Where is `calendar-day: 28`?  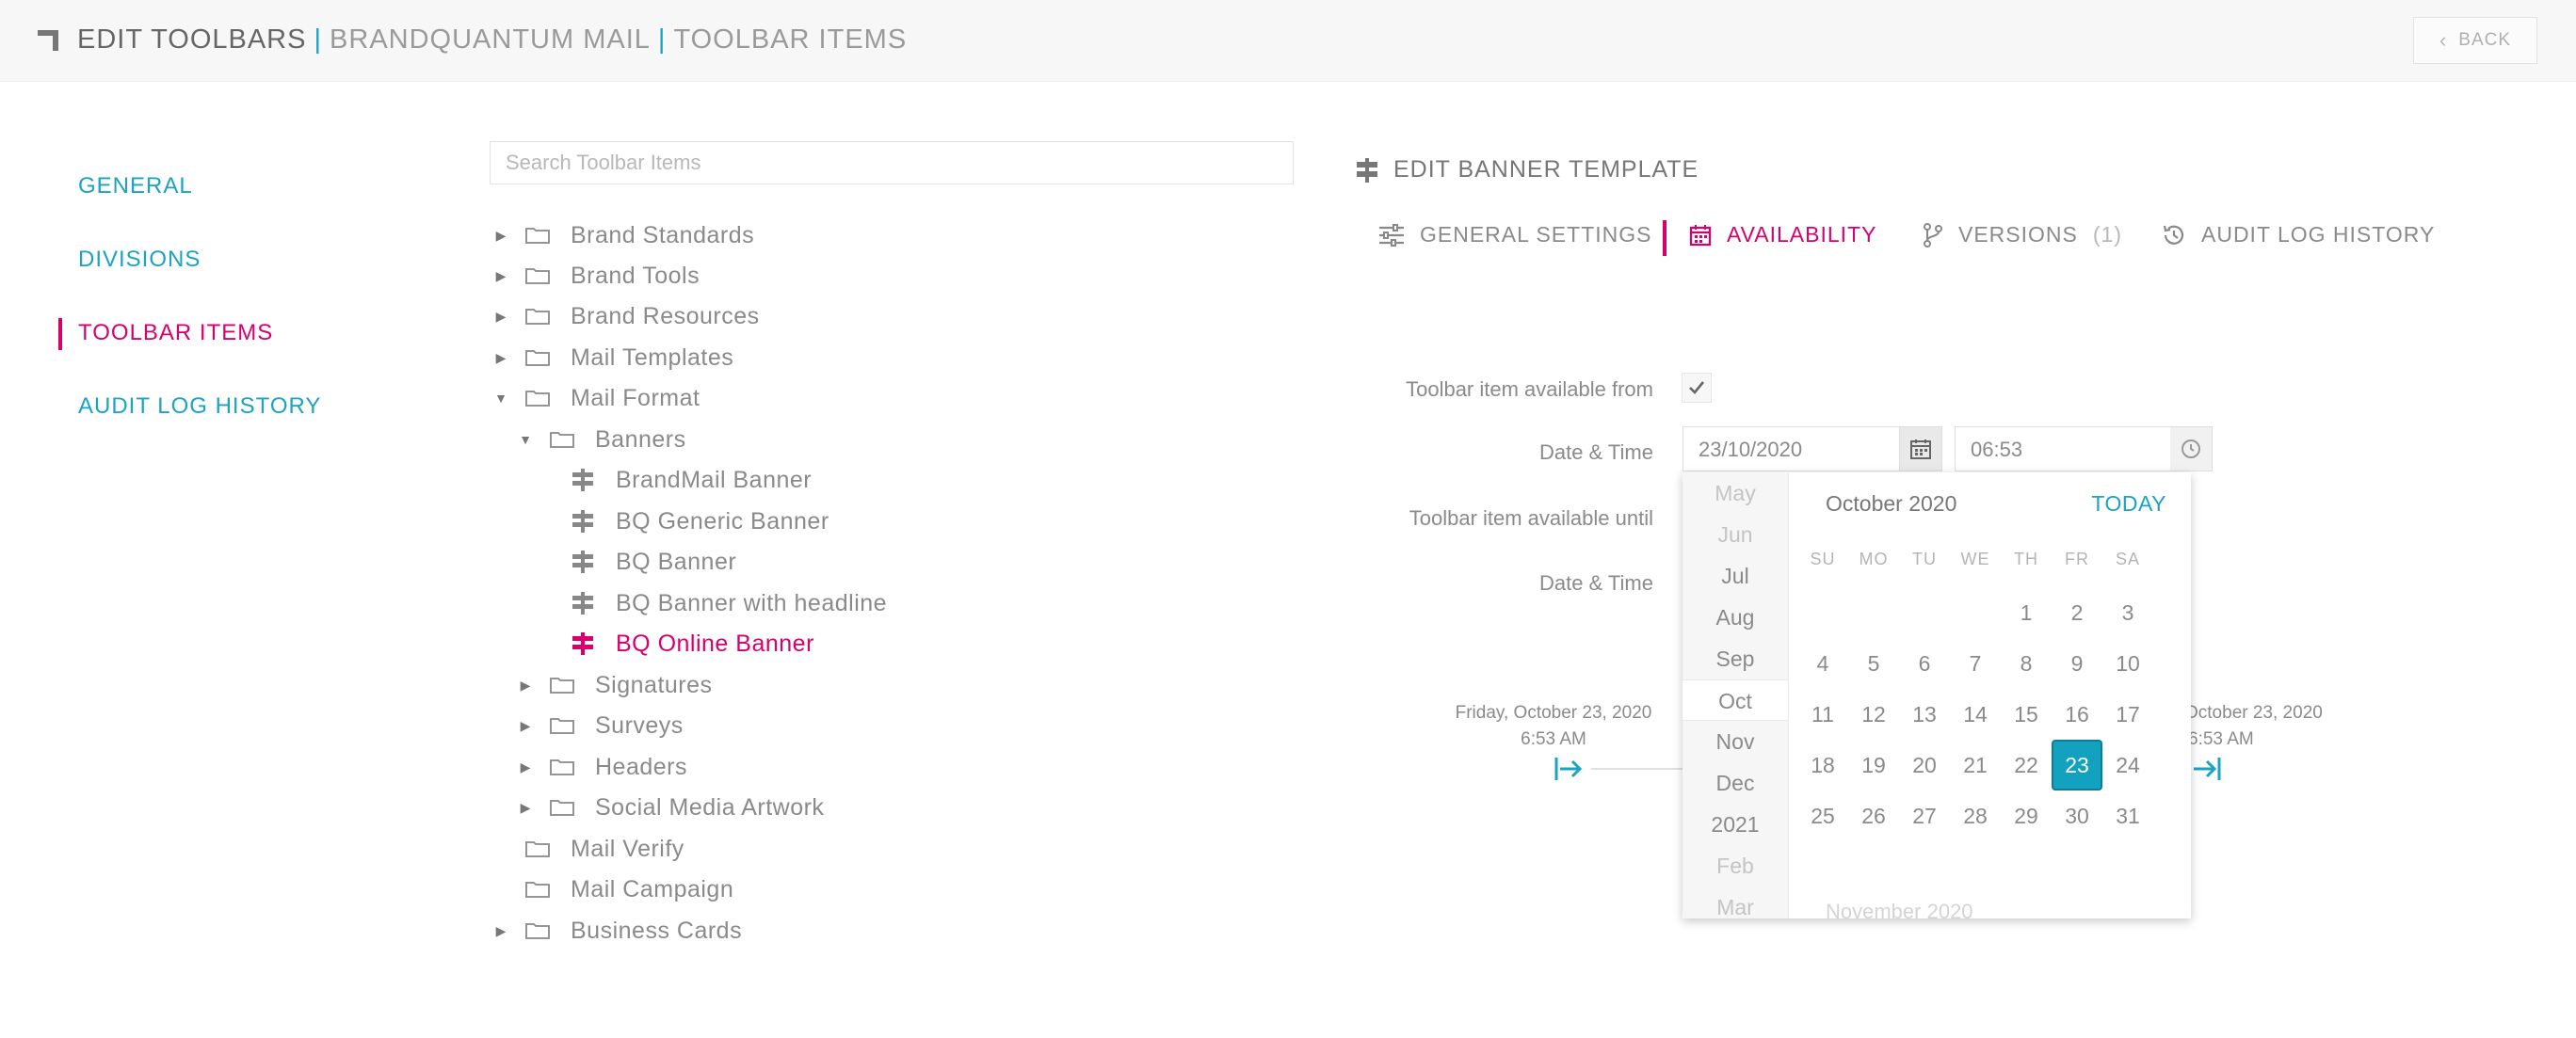 calendar-day: 28 is located at coordinates (1975, 815).